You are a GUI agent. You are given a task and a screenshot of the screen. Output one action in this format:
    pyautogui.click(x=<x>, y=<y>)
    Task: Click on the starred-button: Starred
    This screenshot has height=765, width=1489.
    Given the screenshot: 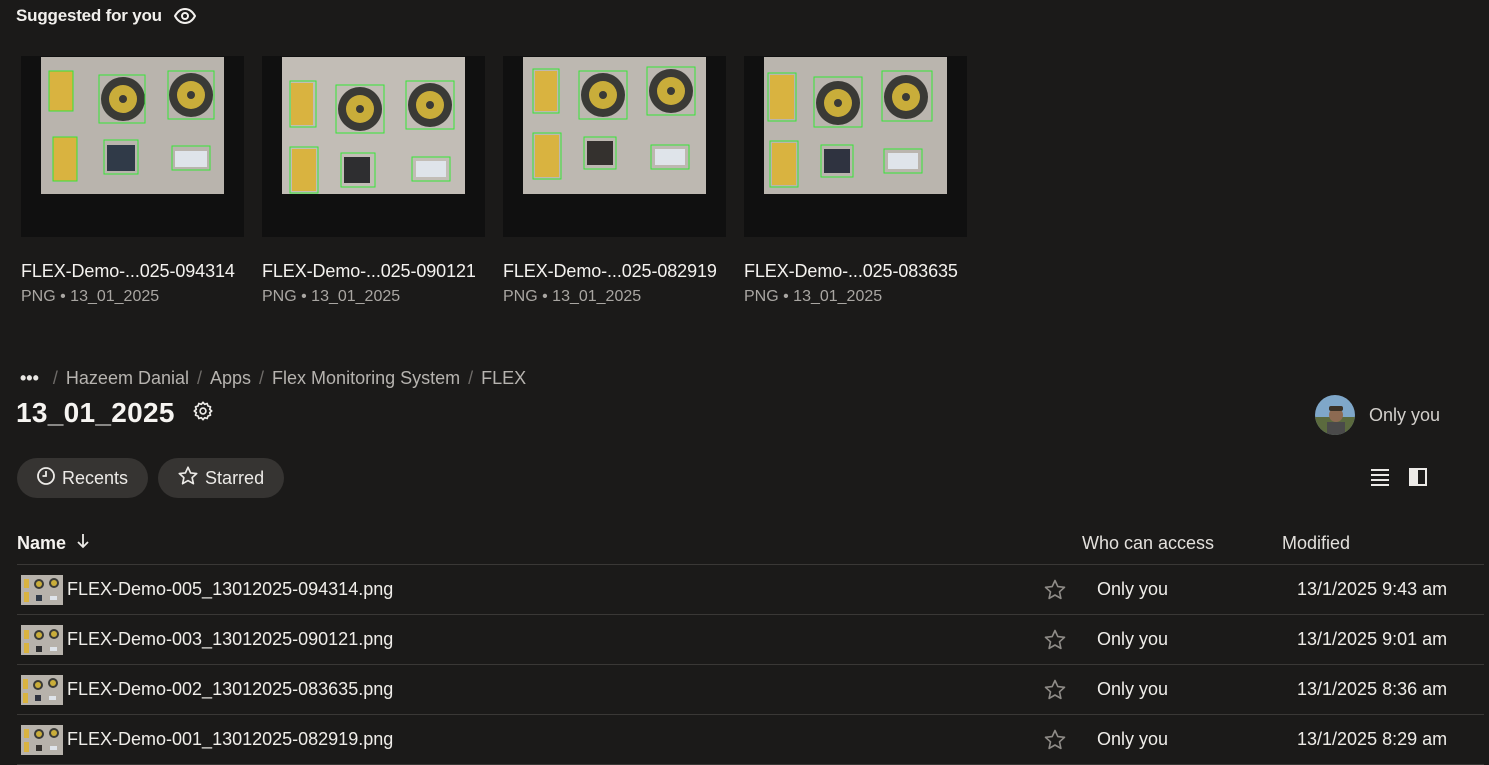 What is the action you would take?
    pyautogui.click(x=221, y=478)
    